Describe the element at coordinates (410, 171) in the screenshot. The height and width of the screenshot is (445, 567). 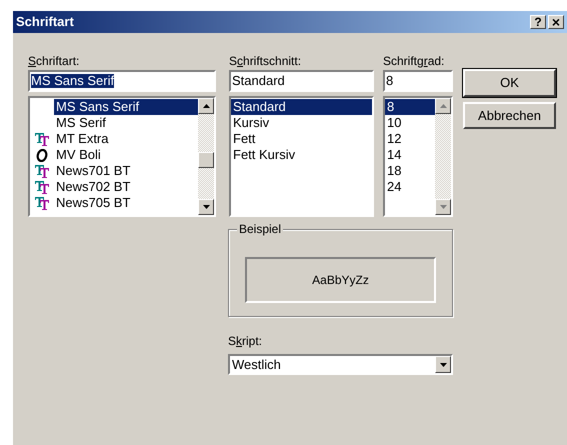
I see `size-list-item: 18` at that location.